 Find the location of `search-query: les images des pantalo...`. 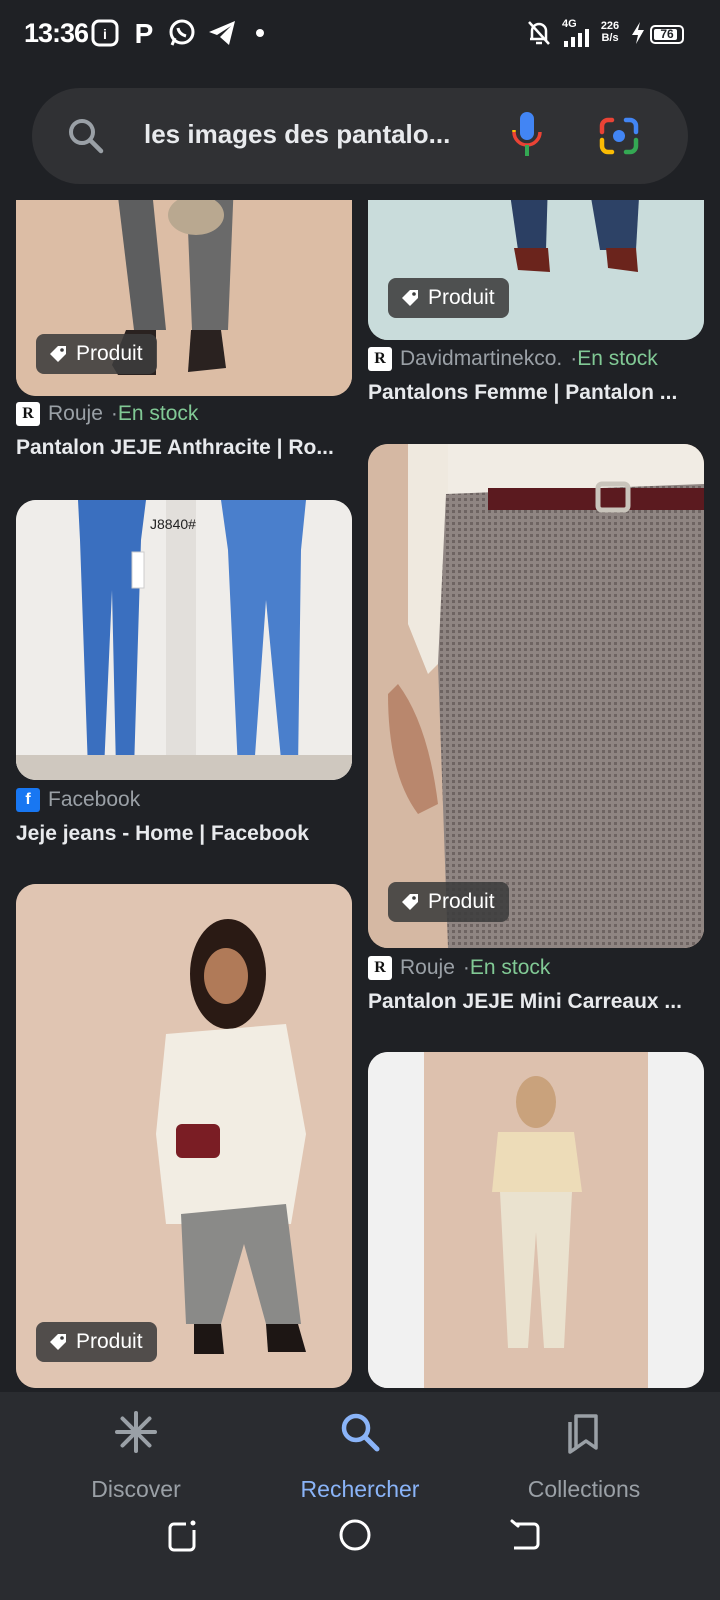

search-query: les images des pantalo... is located at coordinates (319, 134).